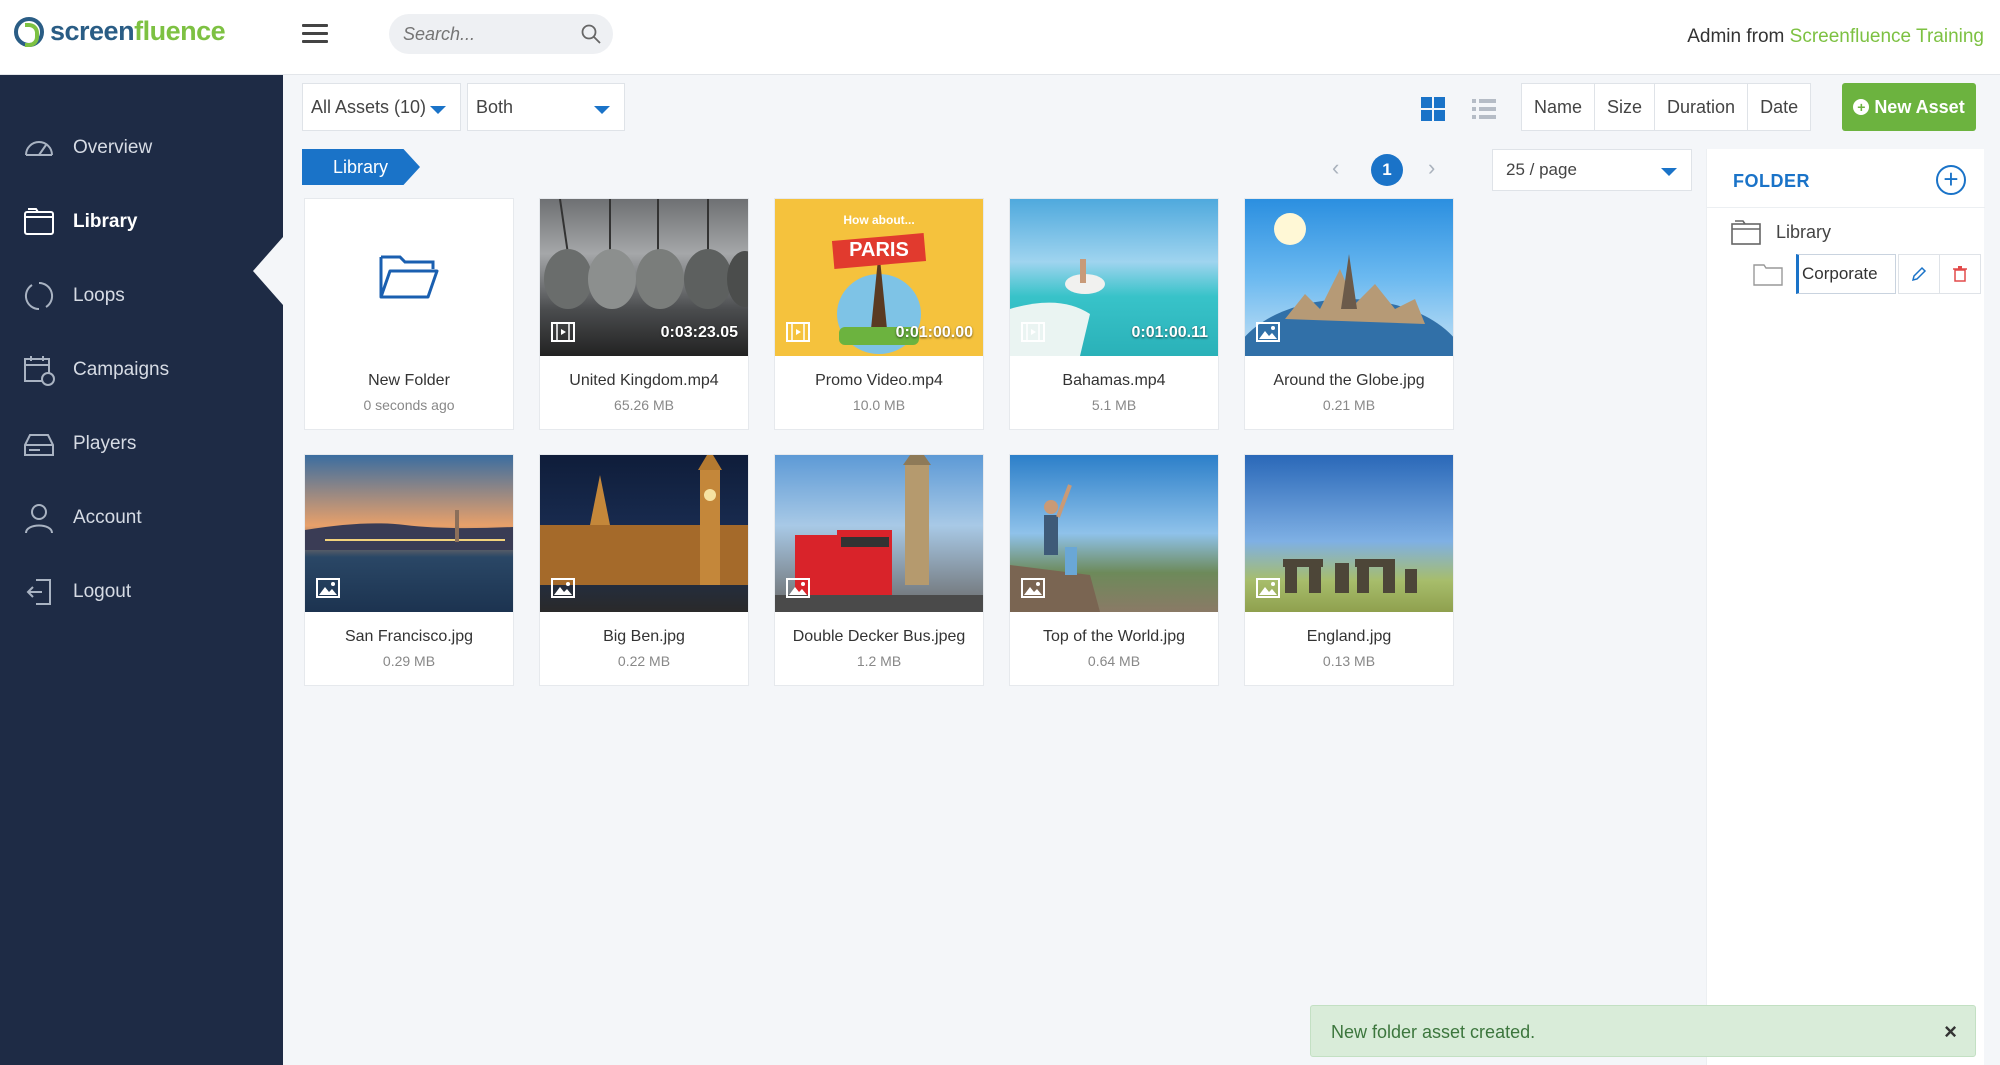 The image size is (2000, 1065). What do you see at coordinates (1701, 107) in the screenshot?
I see `sort-by-duration-button: Duration` at bounding box center [1701, 107].